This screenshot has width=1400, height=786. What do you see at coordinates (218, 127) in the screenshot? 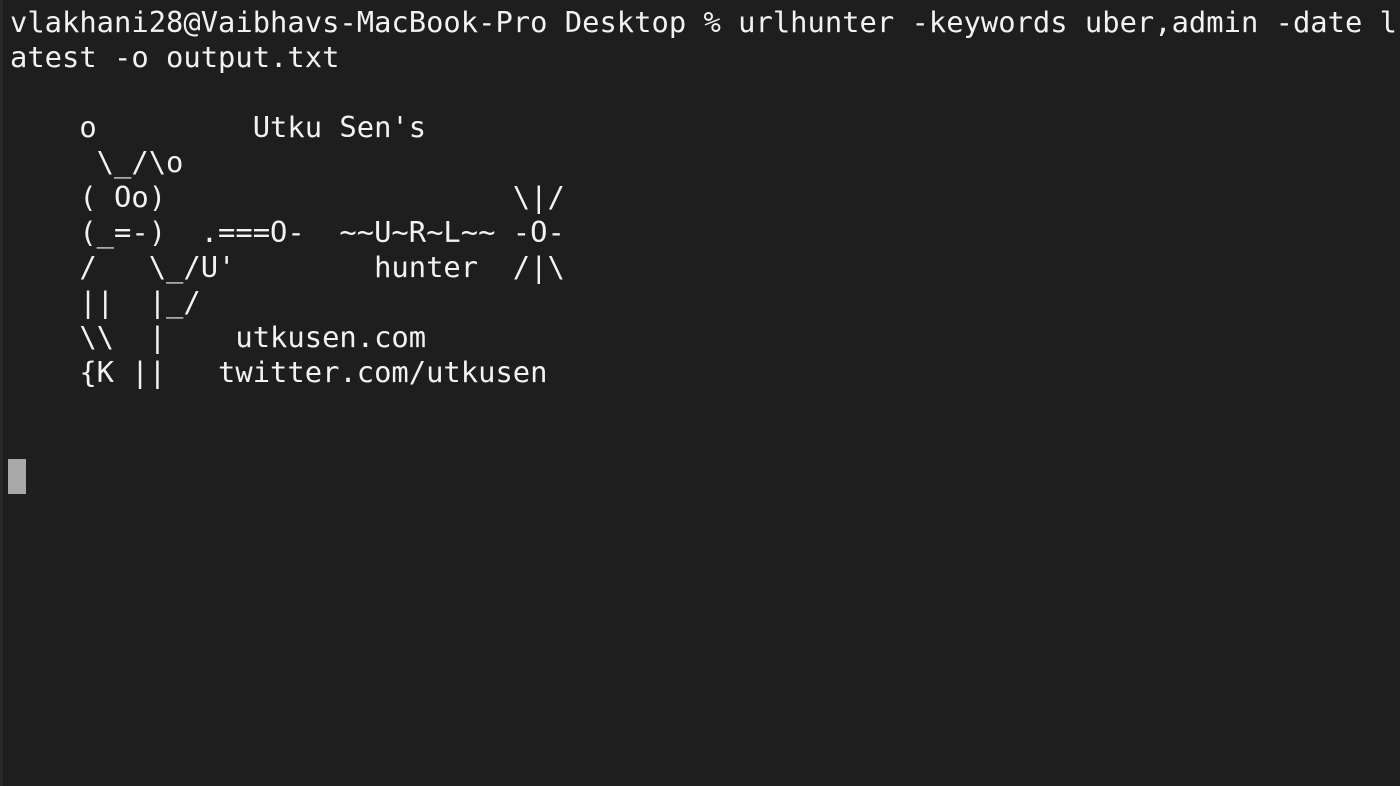
I see `banner-line: o Utku Sen's` at bounding box center [218, 127].